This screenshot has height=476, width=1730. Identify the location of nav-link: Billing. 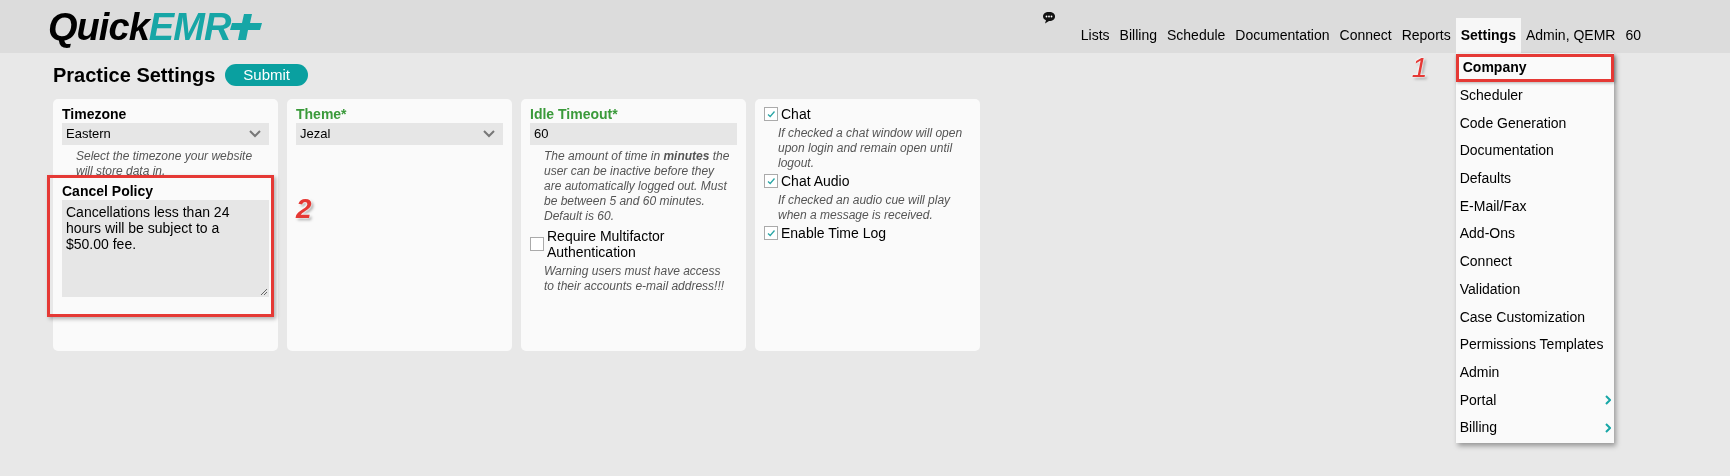
(1138, 35).